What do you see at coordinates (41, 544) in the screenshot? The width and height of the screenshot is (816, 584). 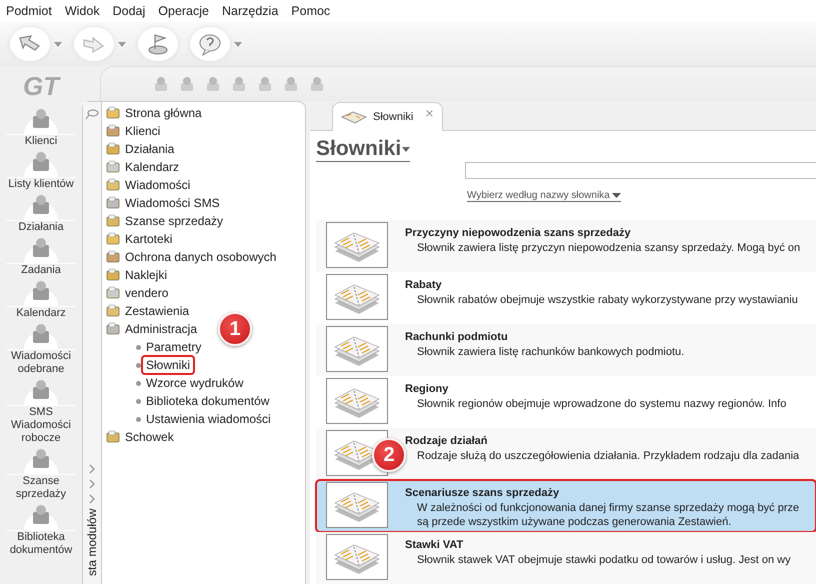 I see `rail-label: Biblioteka dokumentów` at bounding box center [41, 544].